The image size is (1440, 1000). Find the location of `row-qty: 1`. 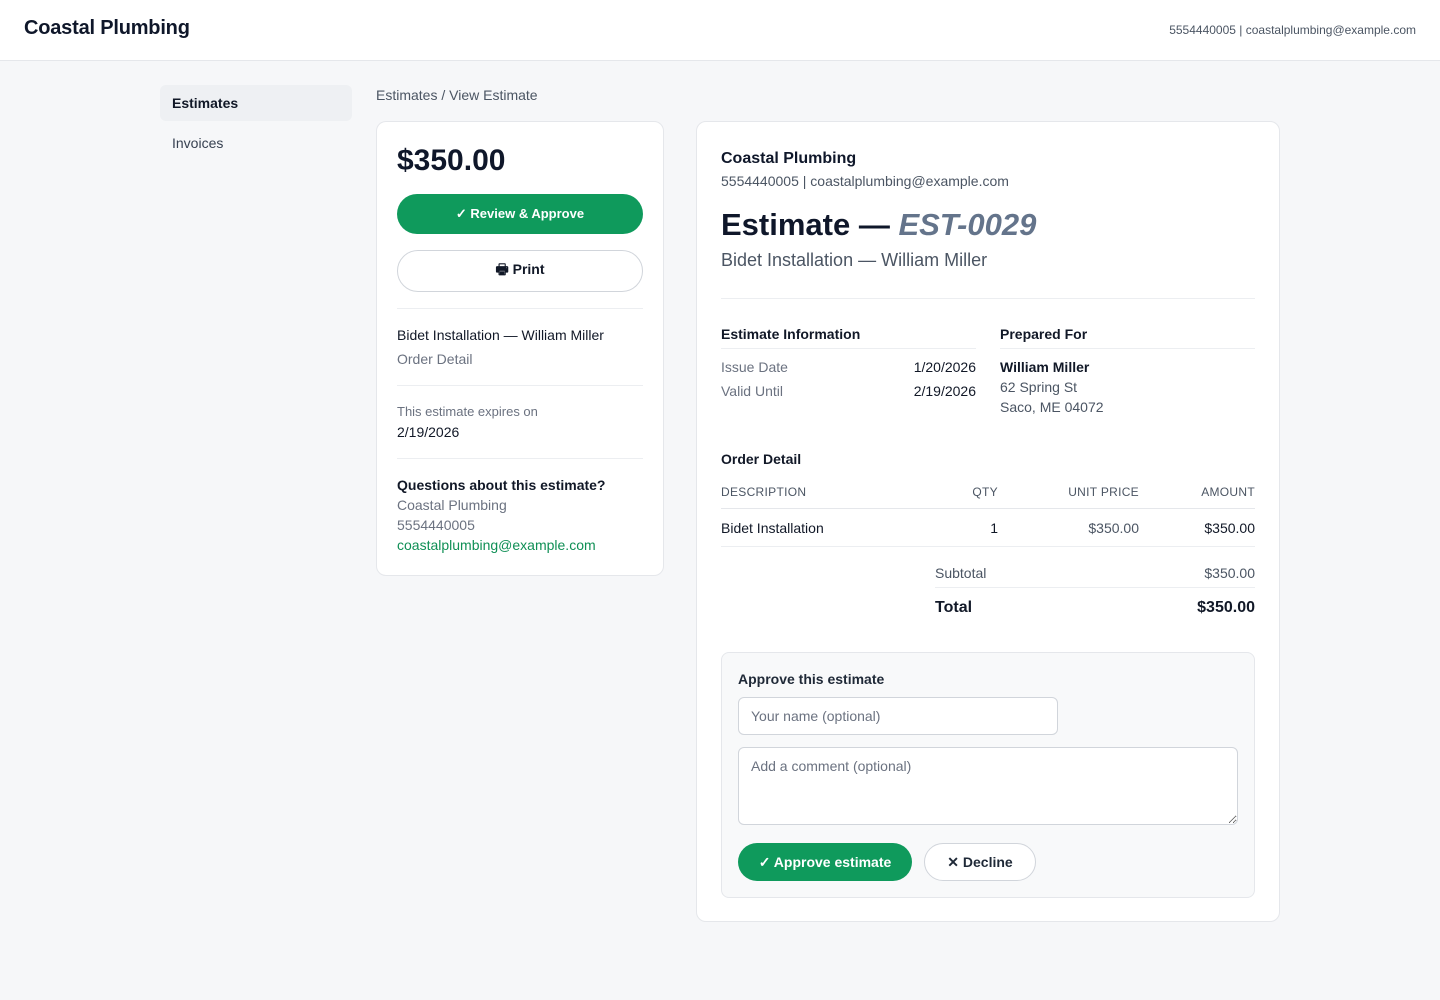

row-qty: 1 is located at coordinates (994, 528).